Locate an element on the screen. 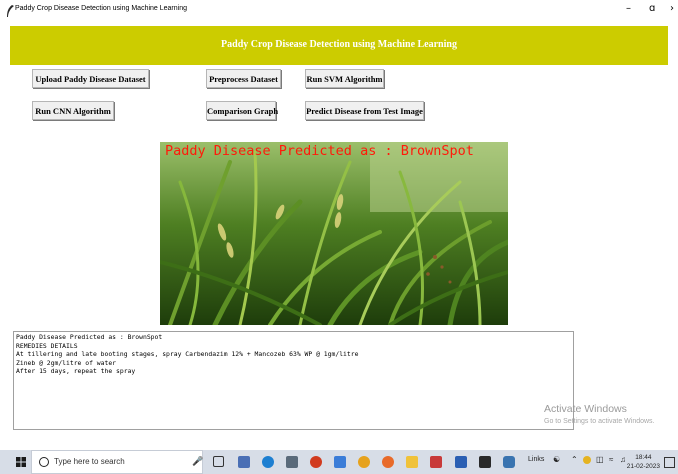 This screenshot has width=678, height=474. prediction-overlay-text: Paddy Disease Predicted as : BrownSpot is located at coordinates (319, 151).